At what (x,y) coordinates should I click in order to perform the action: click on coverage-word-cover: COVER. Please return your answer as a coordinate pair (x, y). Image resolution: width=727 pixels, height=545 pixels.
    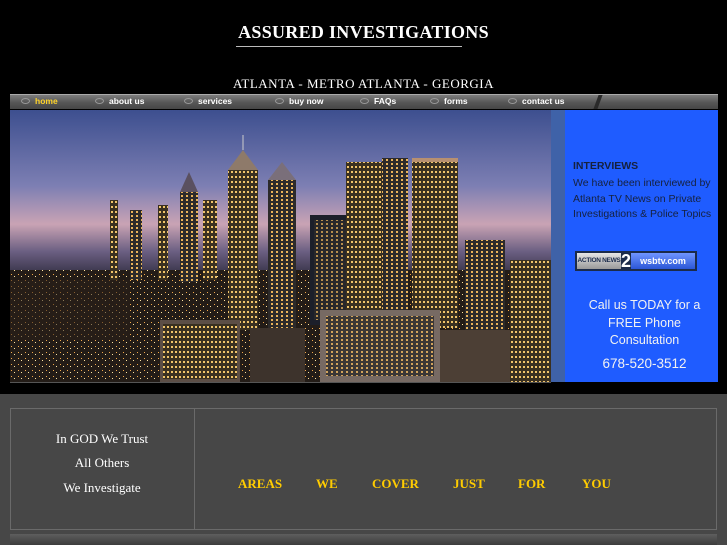
    Looking at the image, I should click on (395, 483).